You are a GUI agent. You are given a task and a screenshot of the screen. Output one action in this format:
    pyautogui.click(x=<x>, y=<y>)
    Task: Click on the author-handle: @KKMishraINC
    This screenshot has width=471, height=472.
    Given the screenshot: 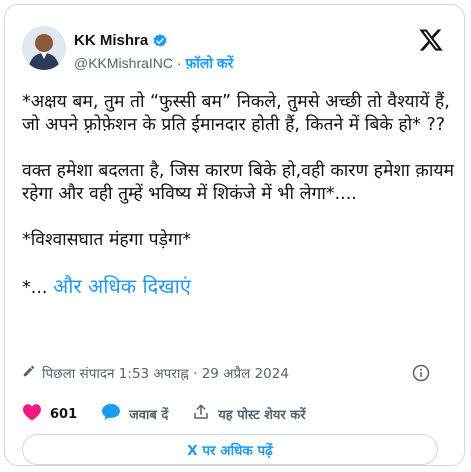 What is the action you would take?
    pyautogui.click(x=123, y=63)
    